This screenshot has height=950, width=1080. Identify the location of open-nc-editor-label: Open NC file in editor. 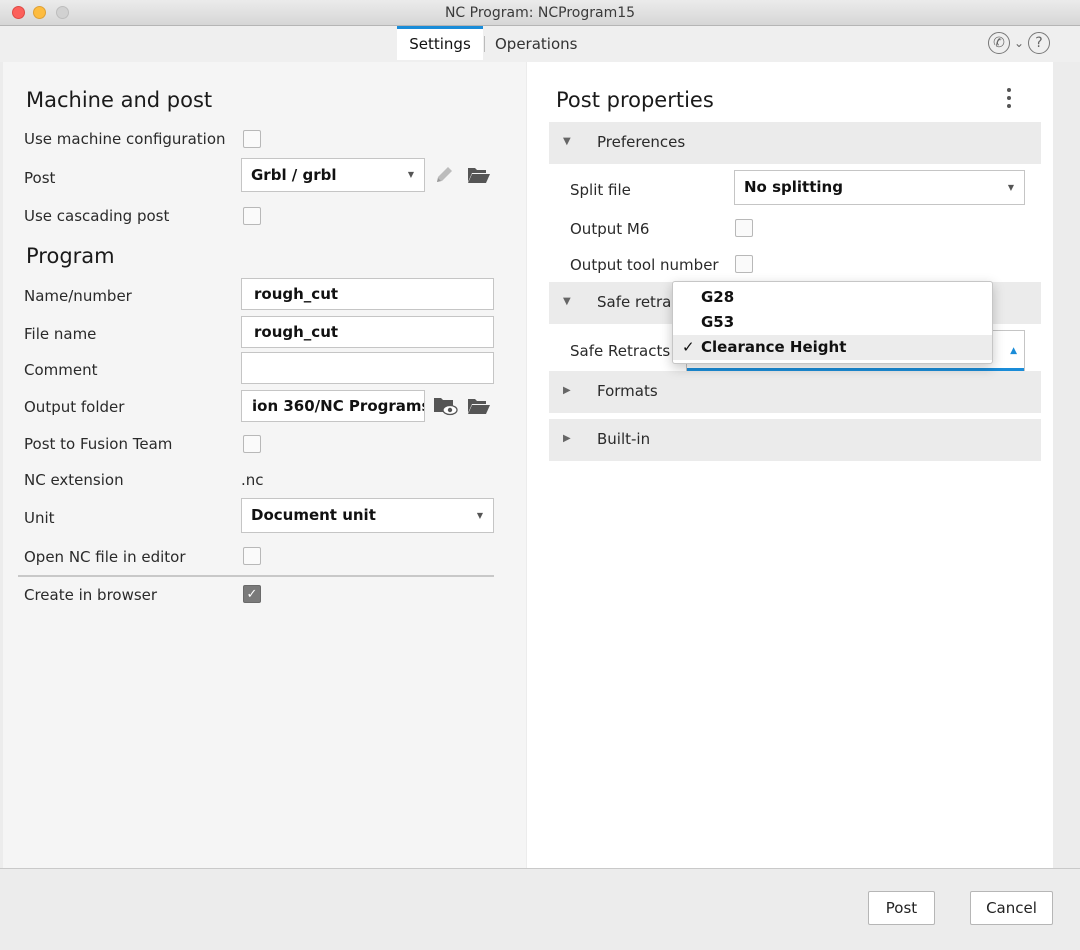
(105, 557).